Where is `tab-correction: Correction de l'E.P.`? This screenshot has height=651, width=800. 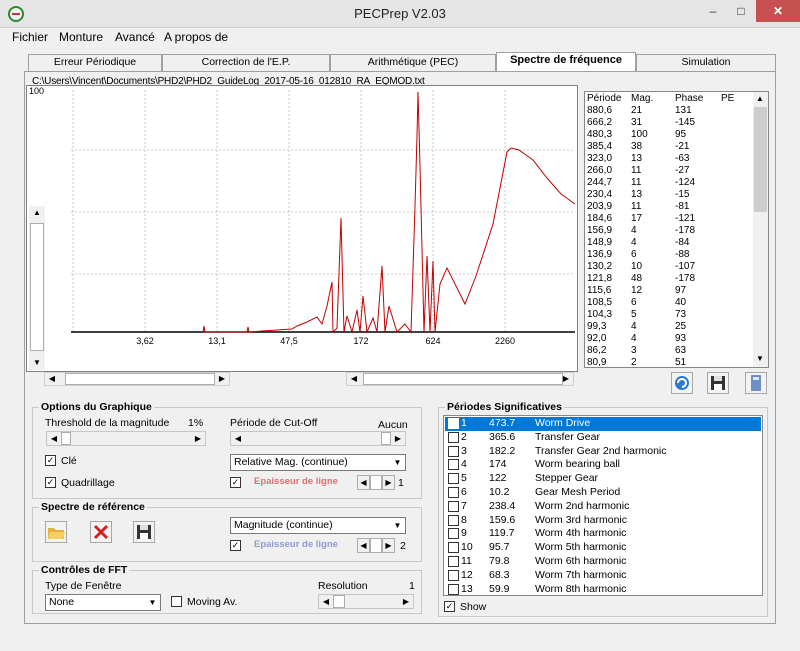 tab-correction: Correction de l'E.P. is located at coordinates (246, 62).